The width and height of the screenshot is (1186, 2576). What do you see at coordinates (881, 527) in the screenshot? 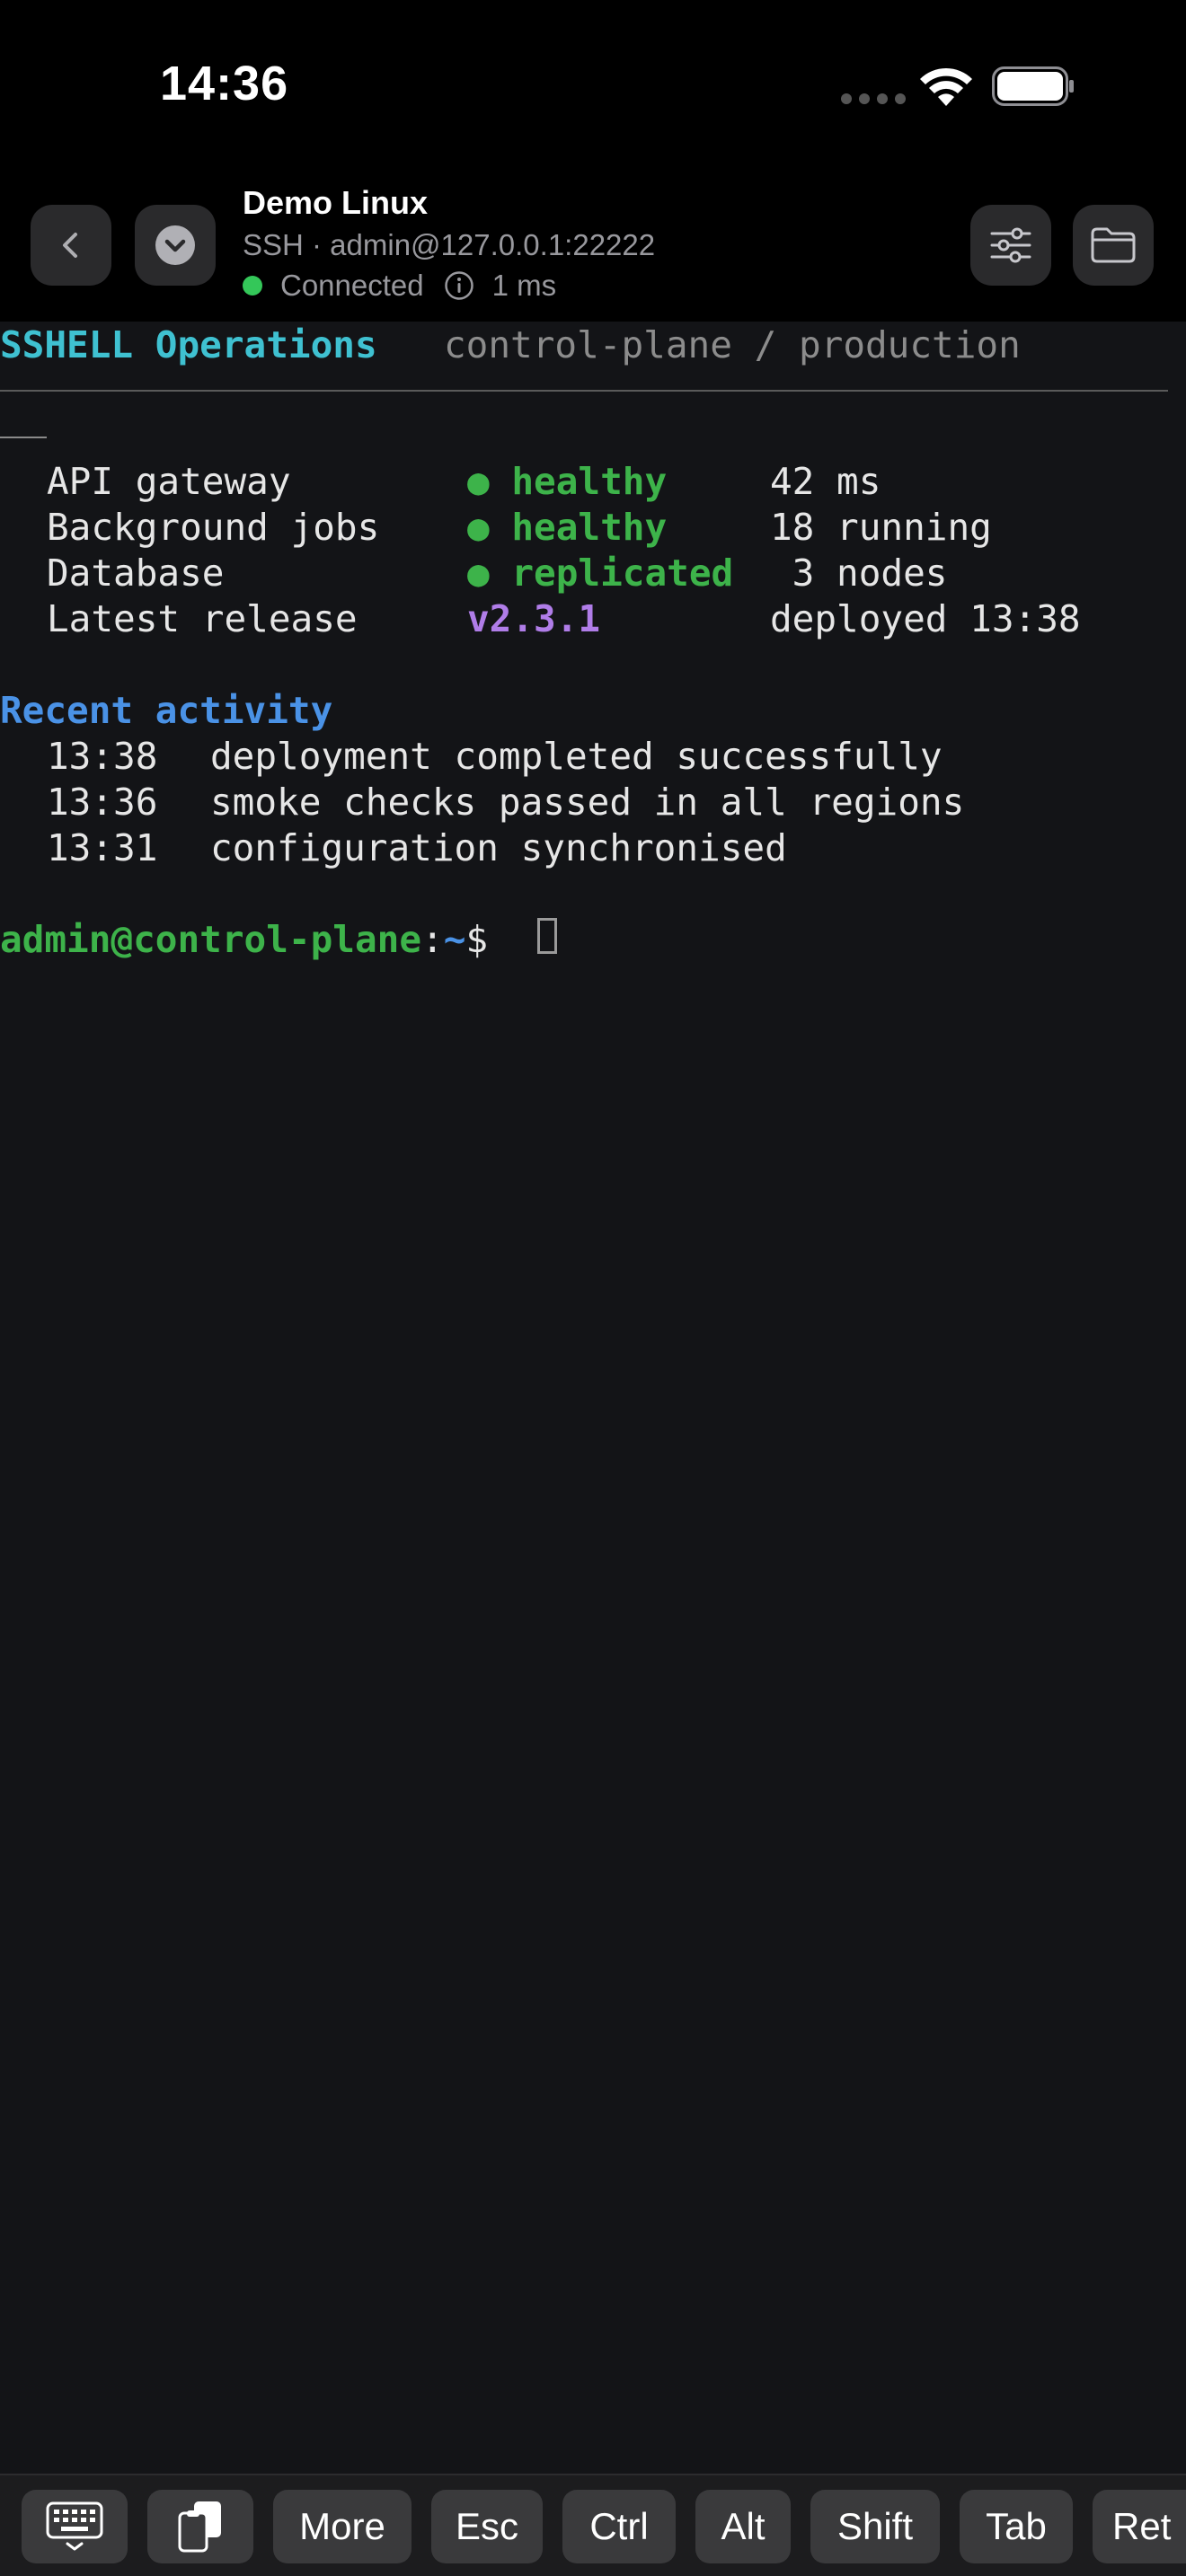
I see `service-detail: 18 running` at bounding box center [881, 527].